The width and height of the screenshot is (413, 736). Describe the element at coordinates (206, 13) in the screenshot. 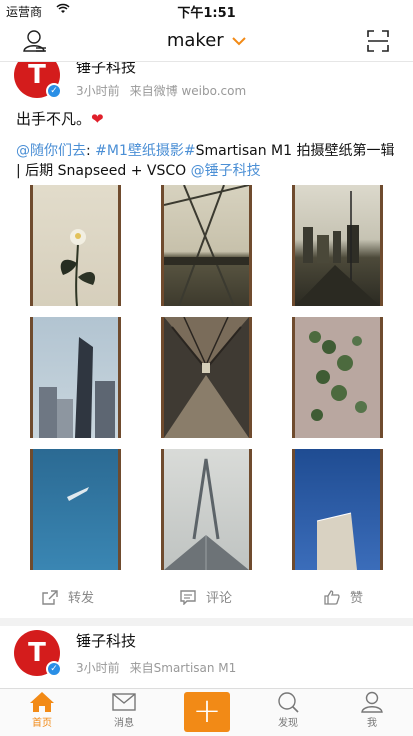

I see `status-time: 下午1:51` at that location.